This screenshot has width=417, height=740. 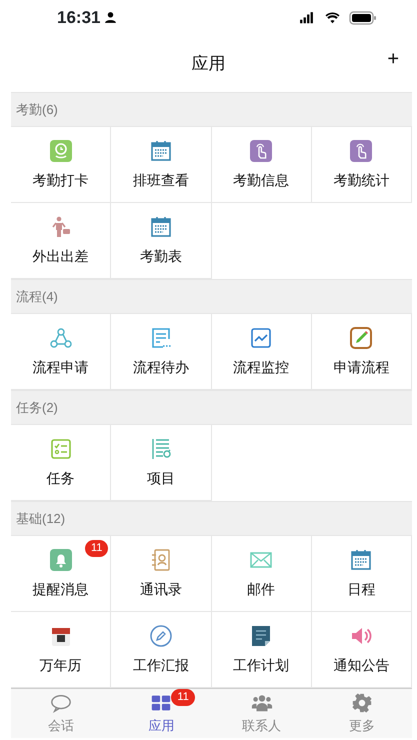 I want to click on tab-item: 应用 11, so click(x=161, y=714).